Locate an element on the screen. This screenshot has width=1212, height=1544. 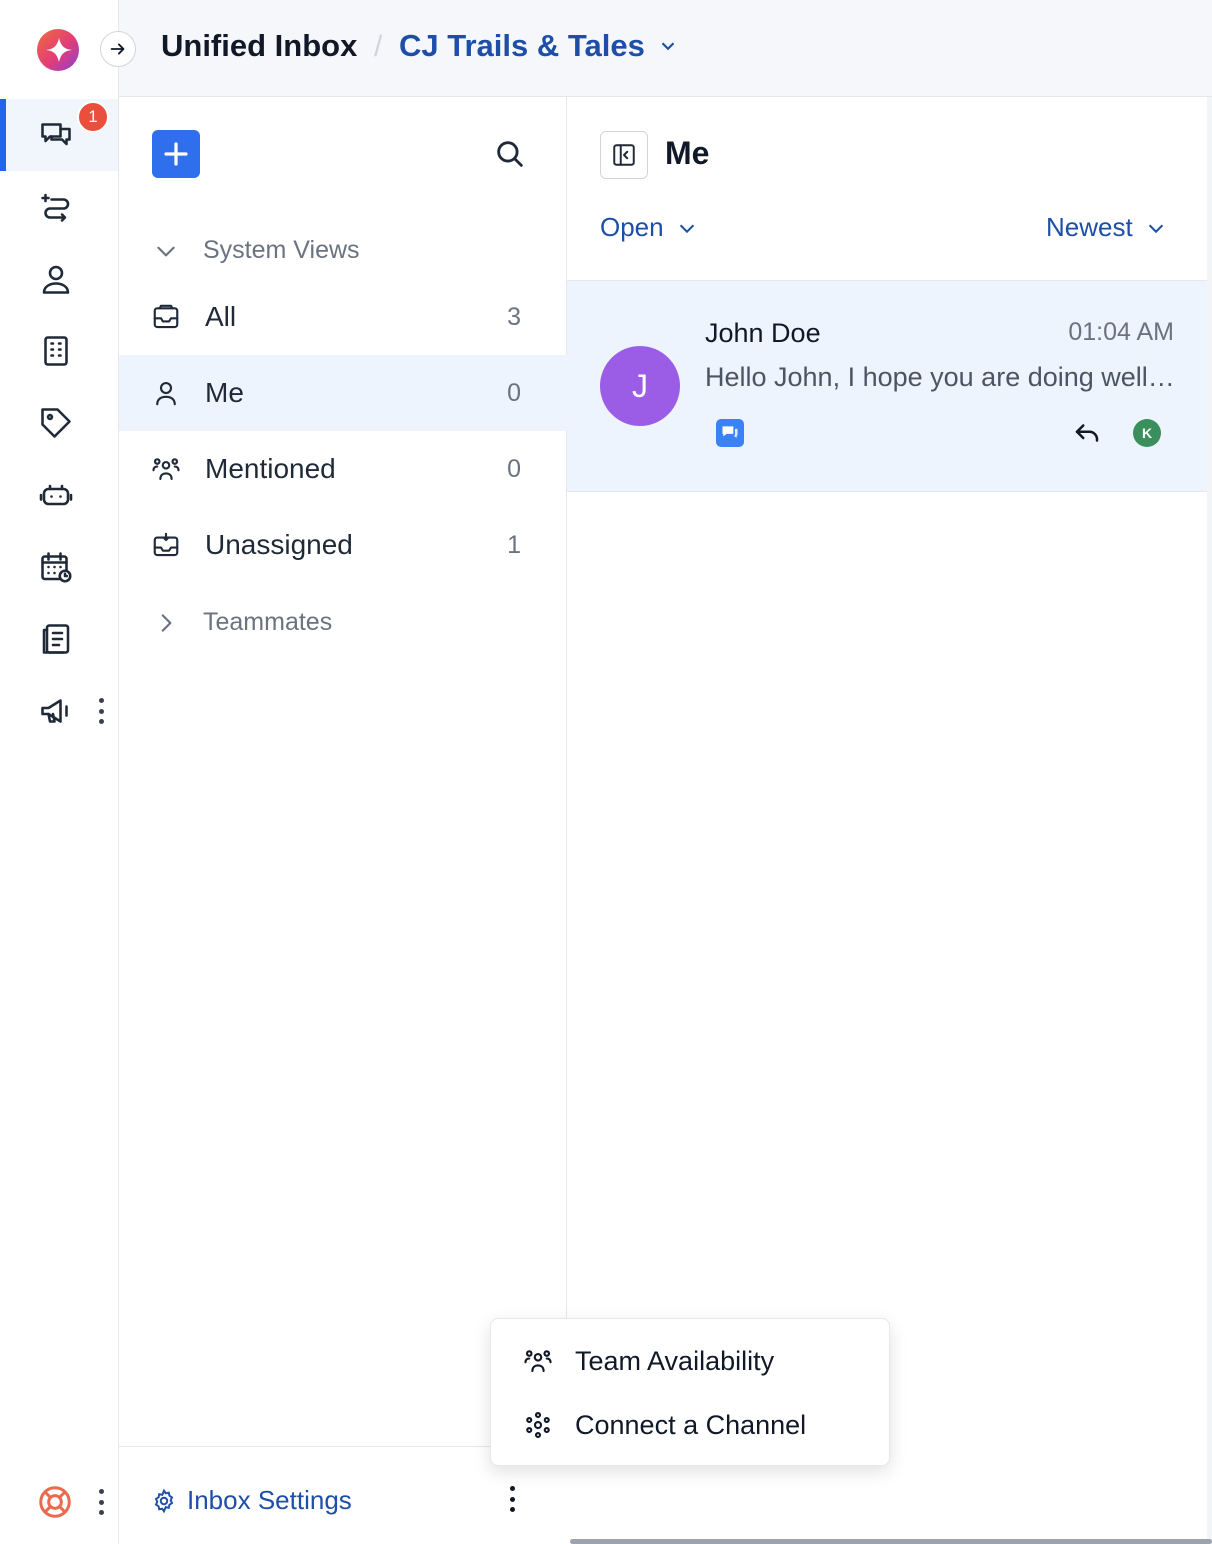
campaigns-icon is located at coordinates (54, 711).